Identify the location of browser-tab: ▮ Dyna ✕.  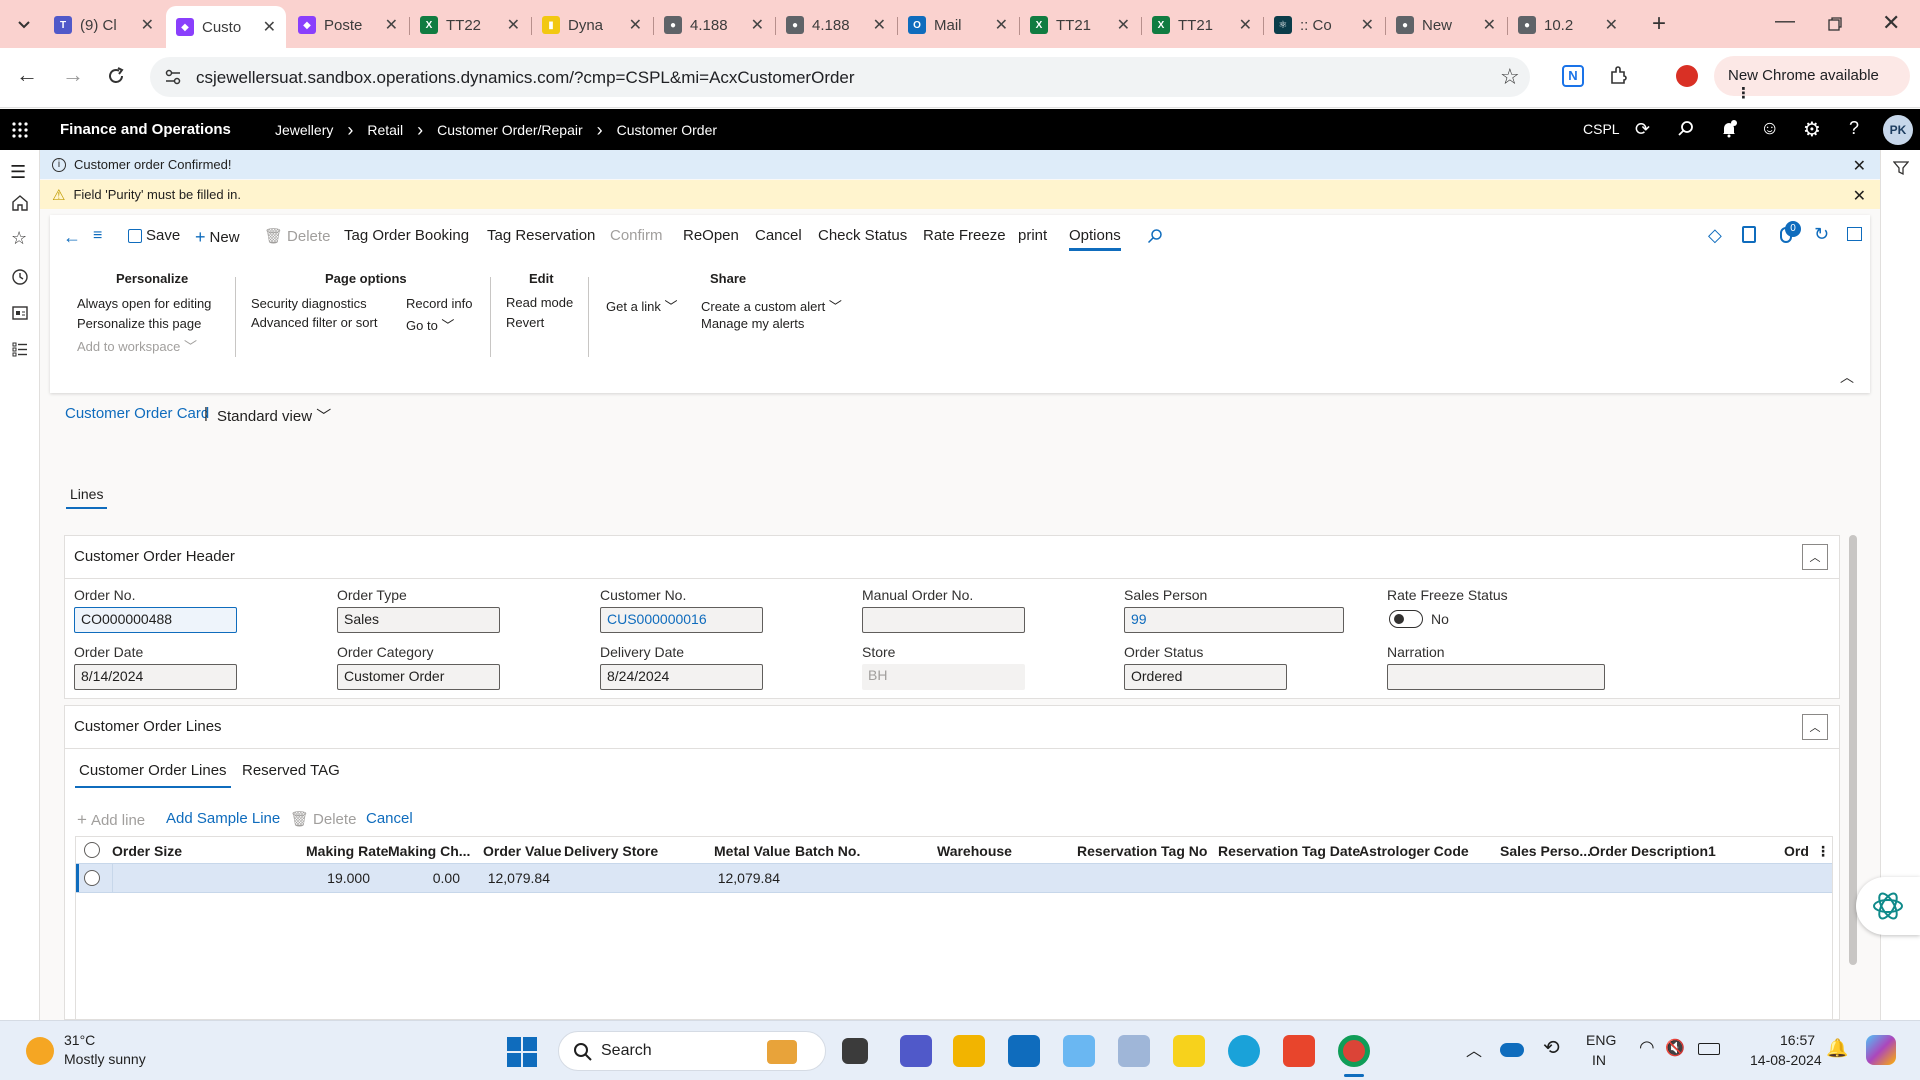
(592, 25).